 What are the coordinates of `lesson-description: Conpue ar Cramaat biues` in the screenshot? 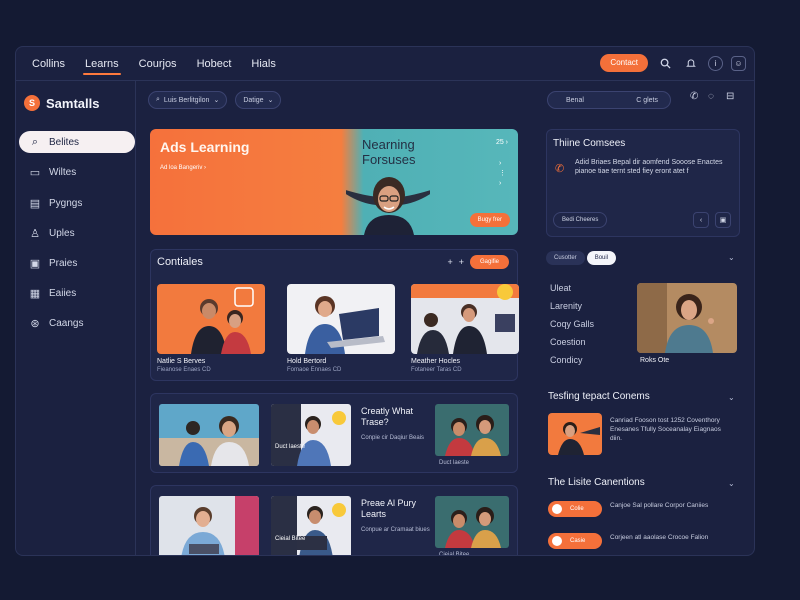 It's located at (395, 530).